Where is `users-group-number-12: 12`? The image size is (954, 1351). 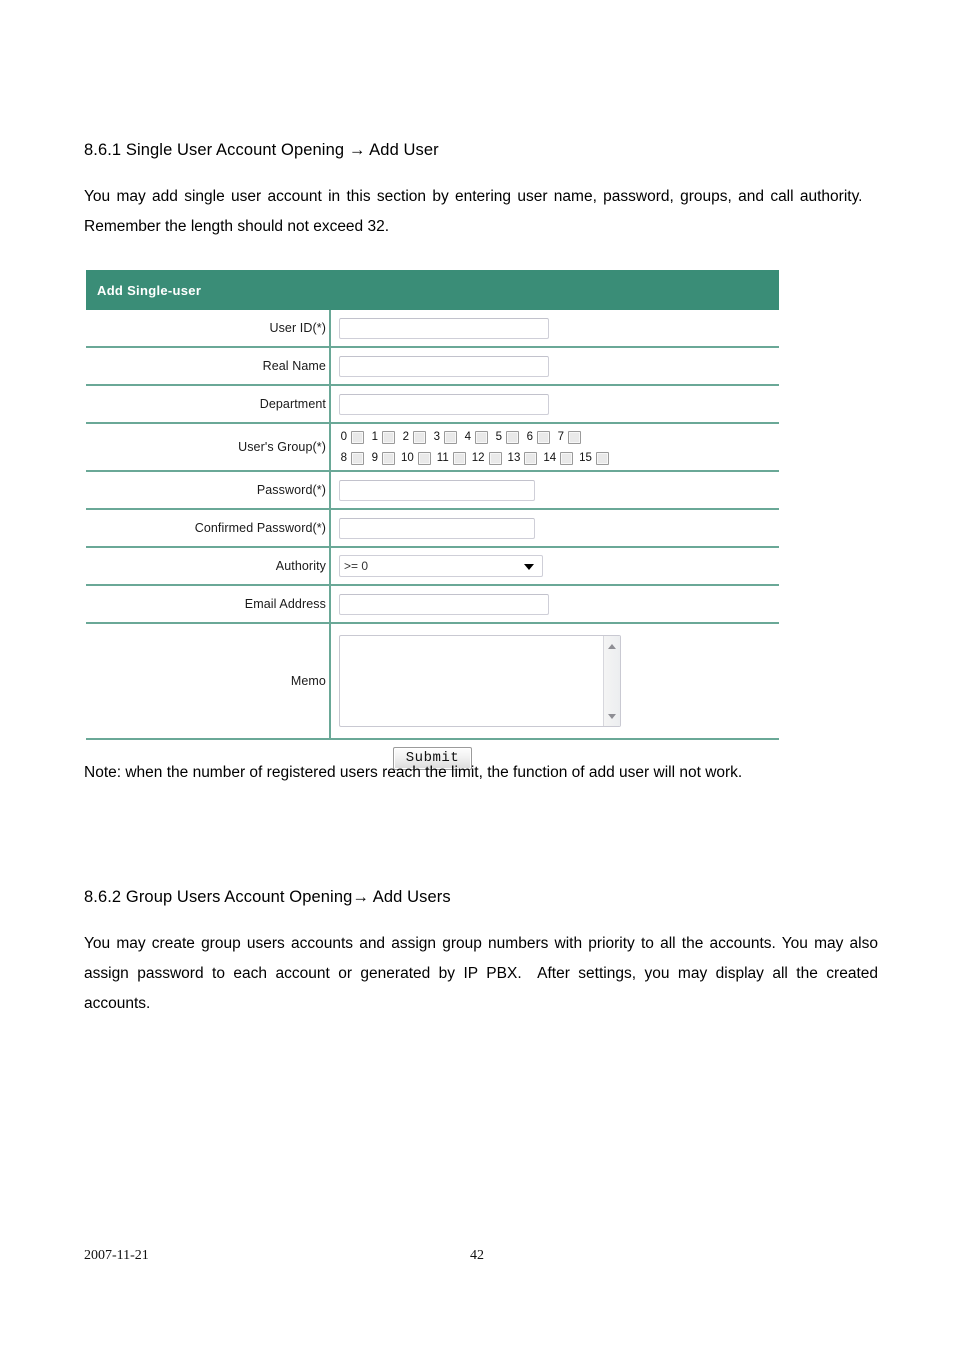
users-group-number-12: 12 is located at coordinates (478, 458).